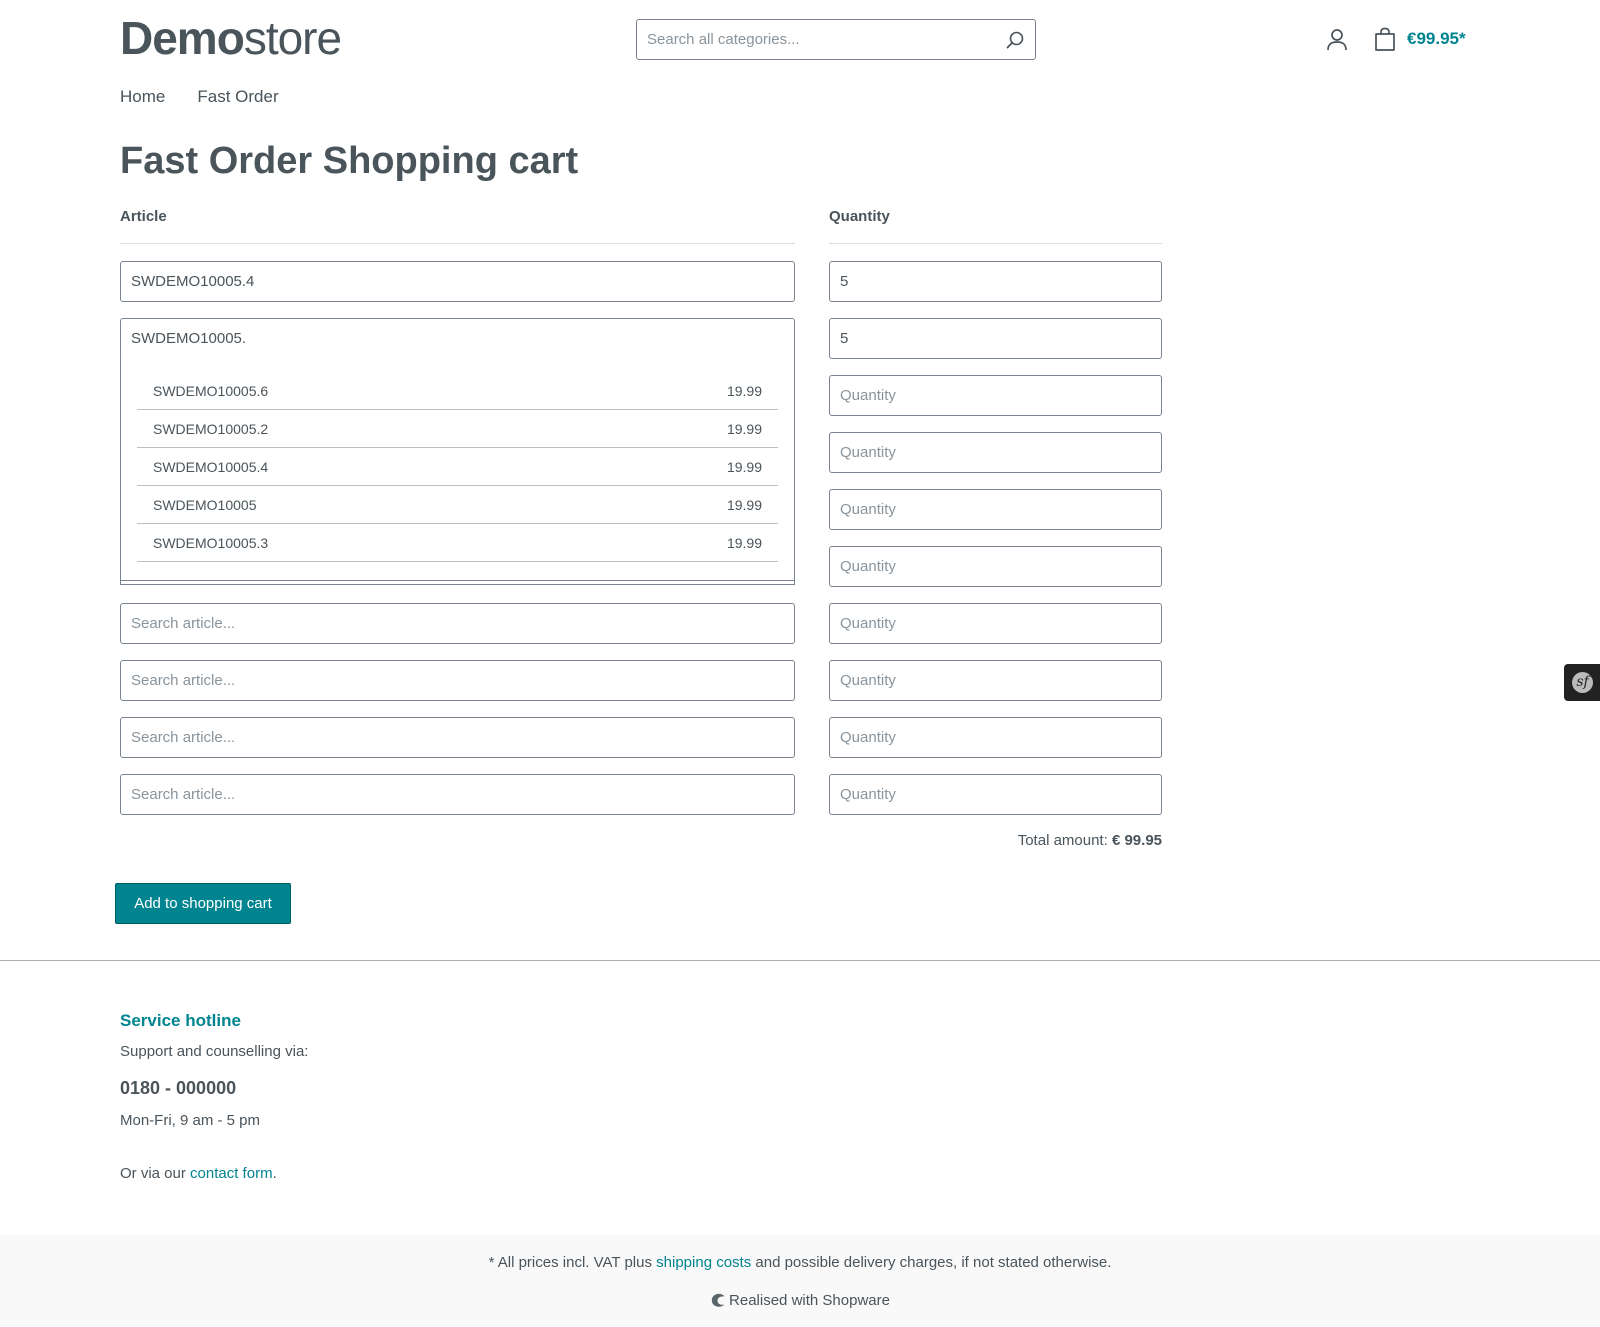 The image size is (1600, 1327). I want to click on suggestion-item: SWDEMO10005.3 19.99, so click(457, 543).